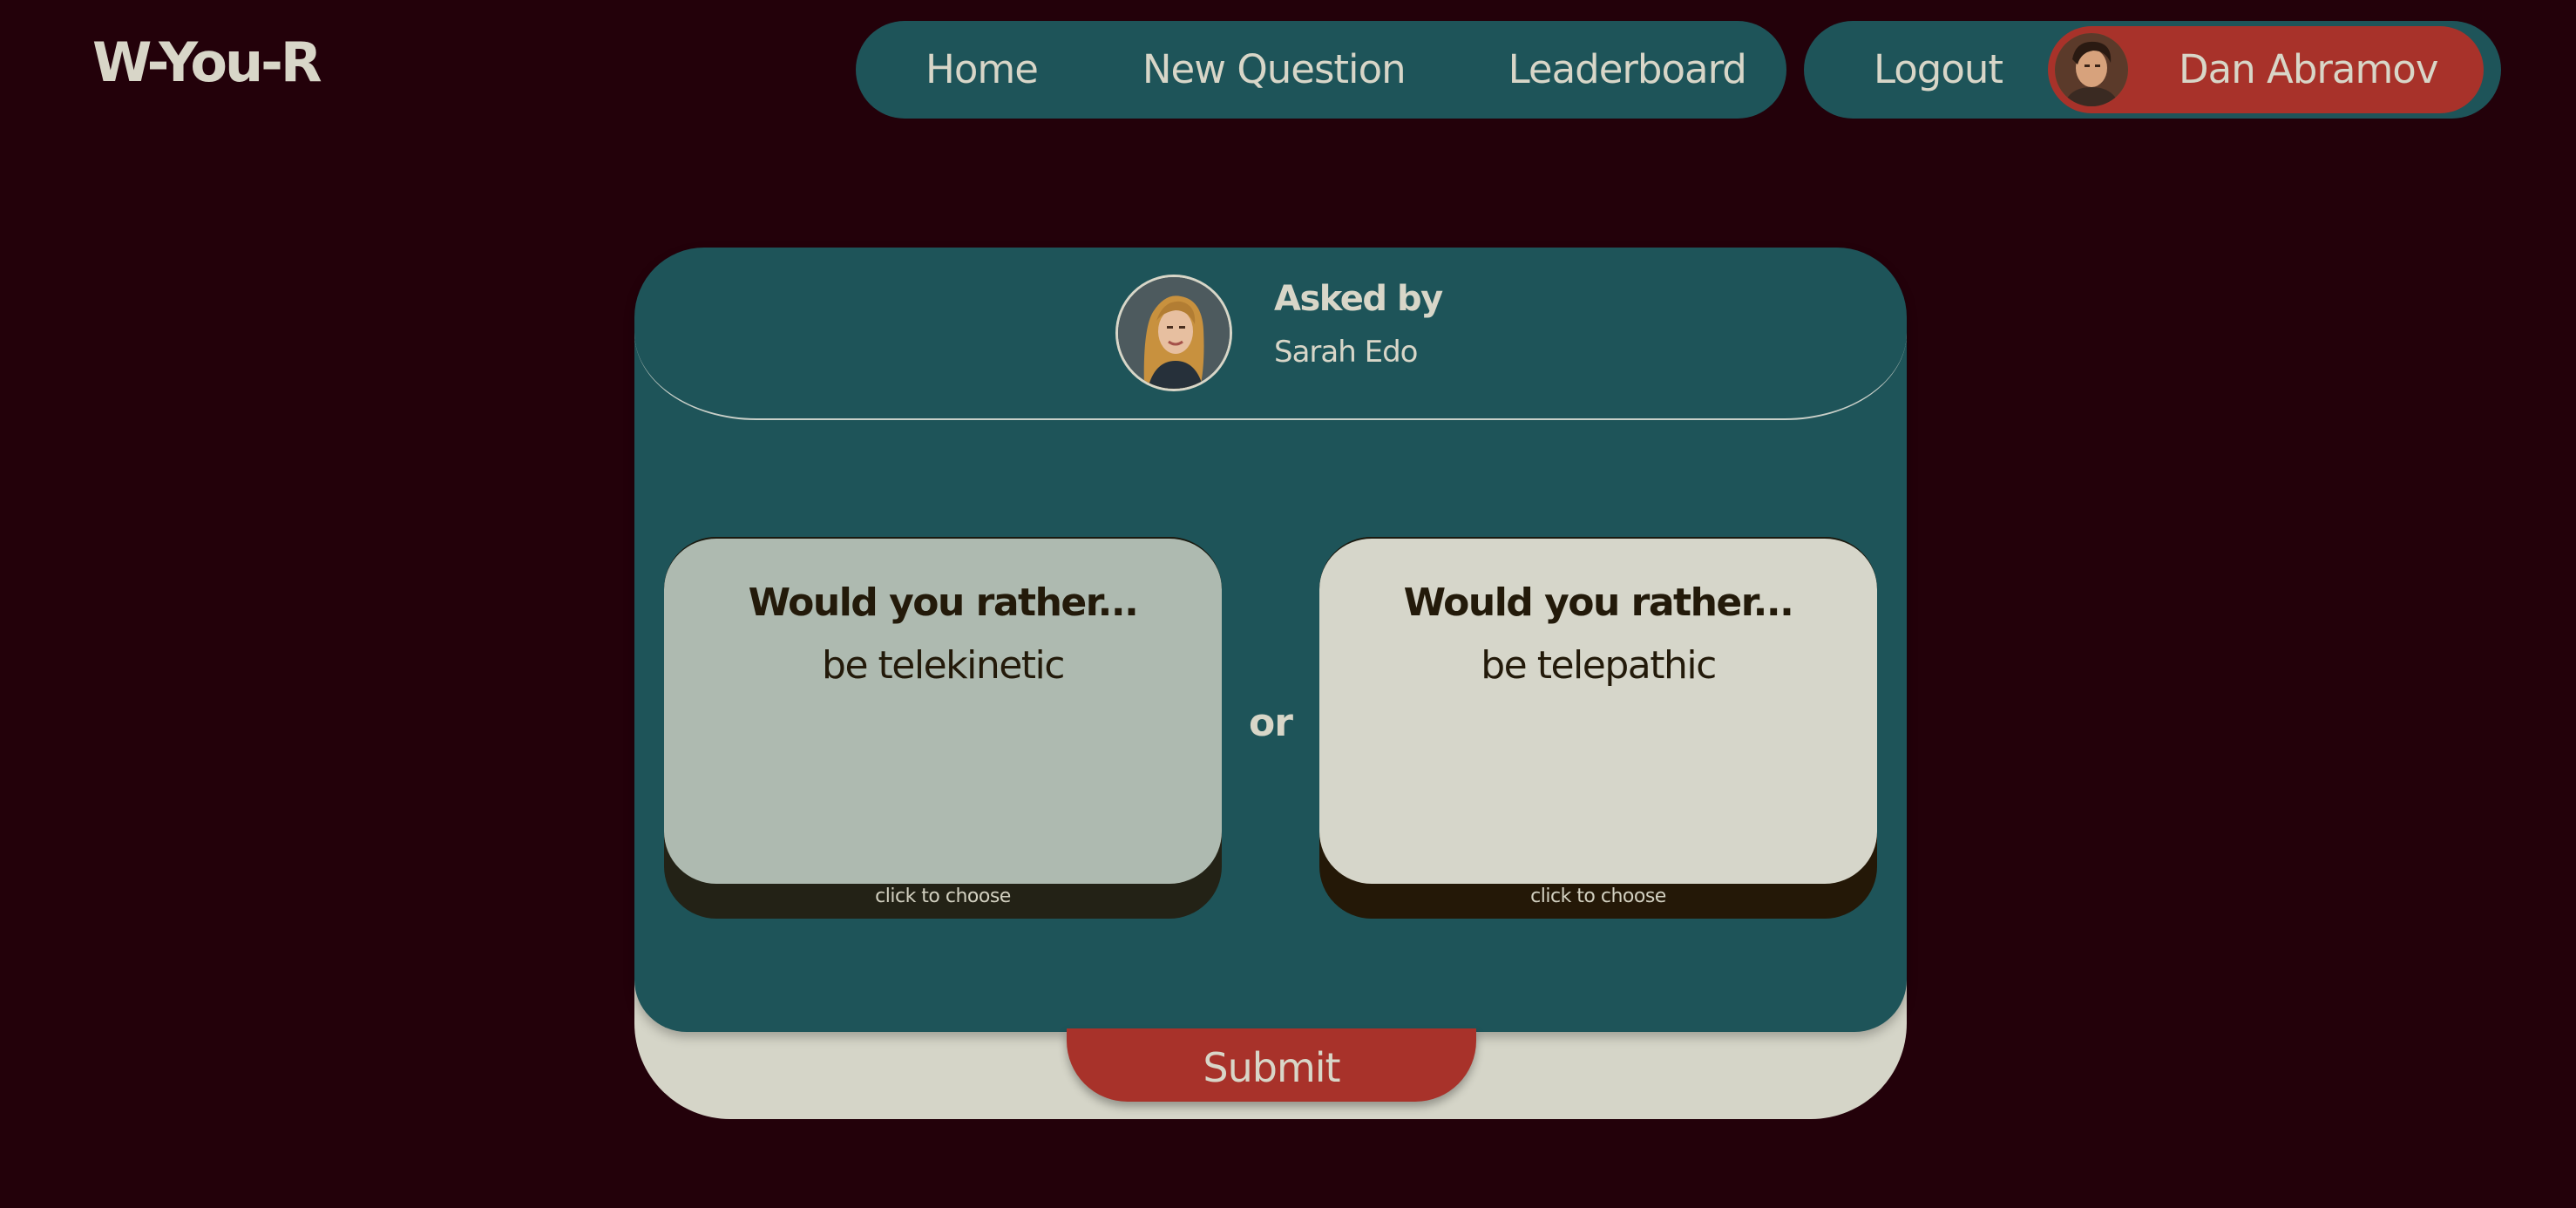 The width and height of the screenshot is (2576, 1208). Describe the element at coordinates (2309, 69) in the screenshot. I see `user-name: Dan Abramov` at that location.